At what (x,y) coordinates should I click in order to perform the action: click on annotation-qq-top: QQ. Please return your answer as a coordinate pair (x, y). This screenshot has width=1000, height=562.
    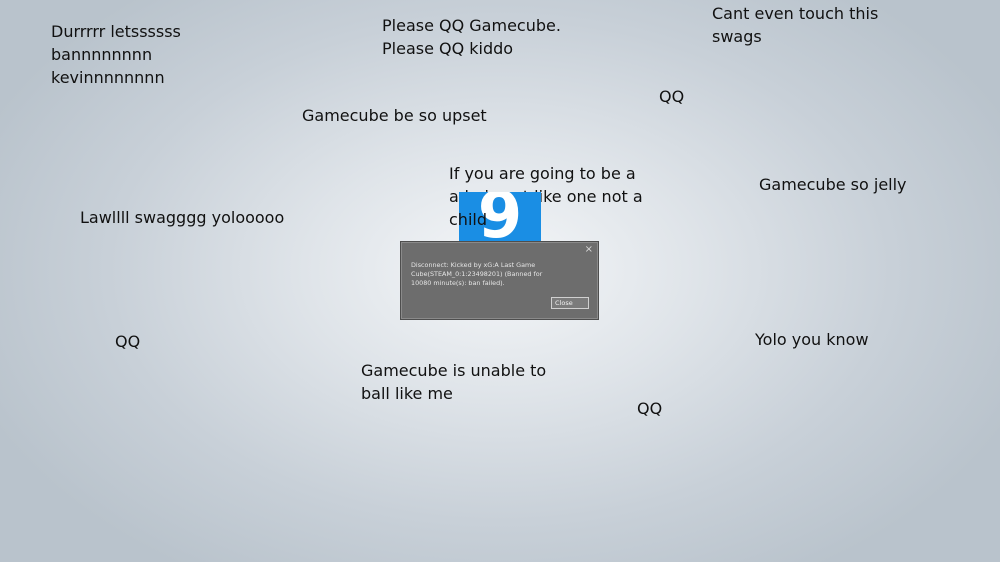
    Looking at the image, I should click on (672, 96).